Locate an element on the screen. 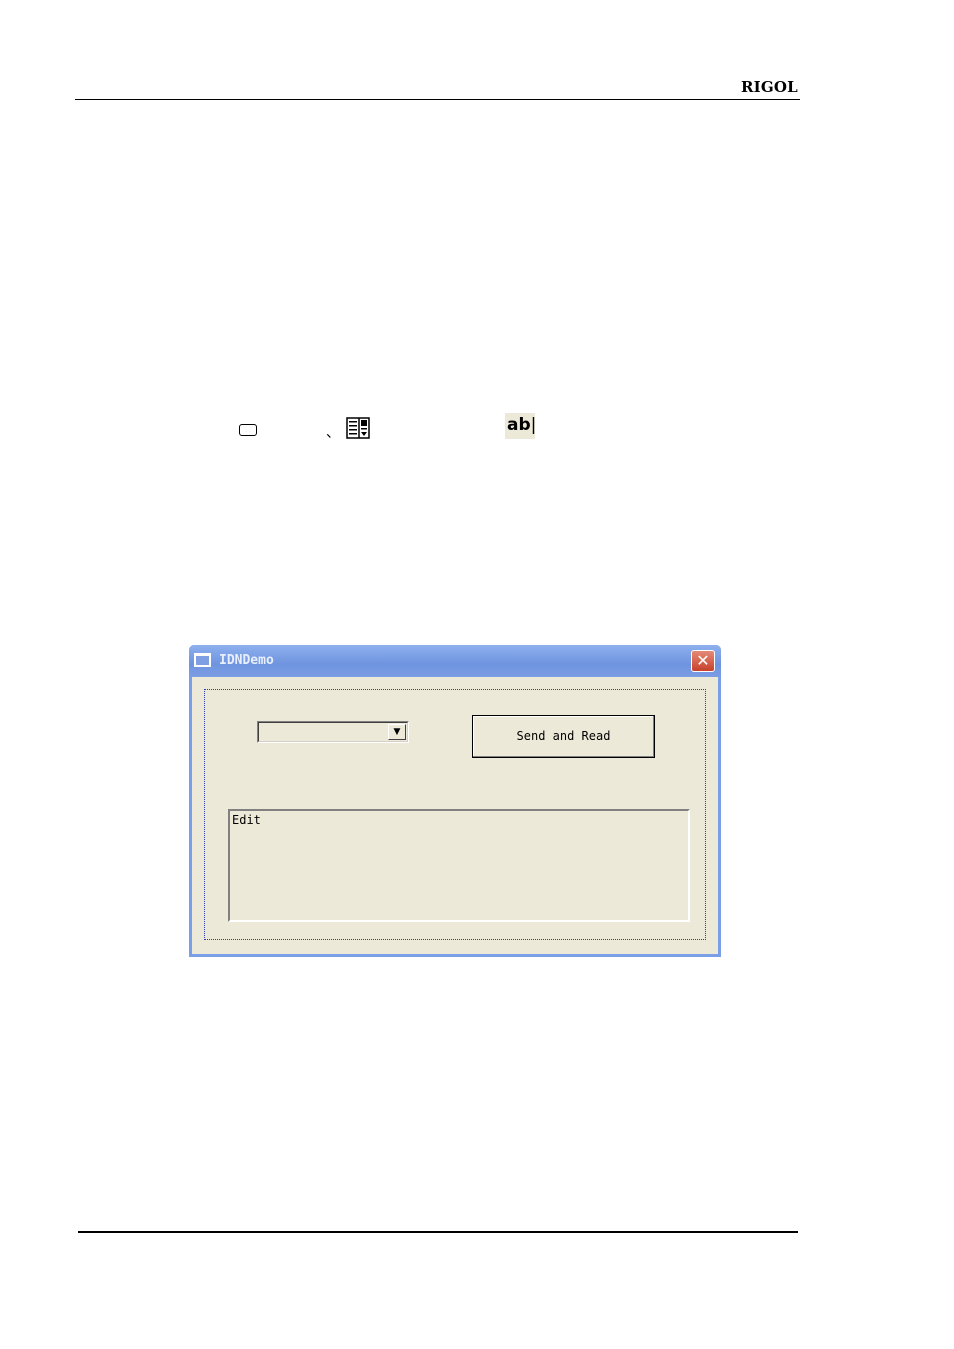 This screenshot has width=954, height=1349. edit-icon-text: ab is located at coordinates (519, 425).